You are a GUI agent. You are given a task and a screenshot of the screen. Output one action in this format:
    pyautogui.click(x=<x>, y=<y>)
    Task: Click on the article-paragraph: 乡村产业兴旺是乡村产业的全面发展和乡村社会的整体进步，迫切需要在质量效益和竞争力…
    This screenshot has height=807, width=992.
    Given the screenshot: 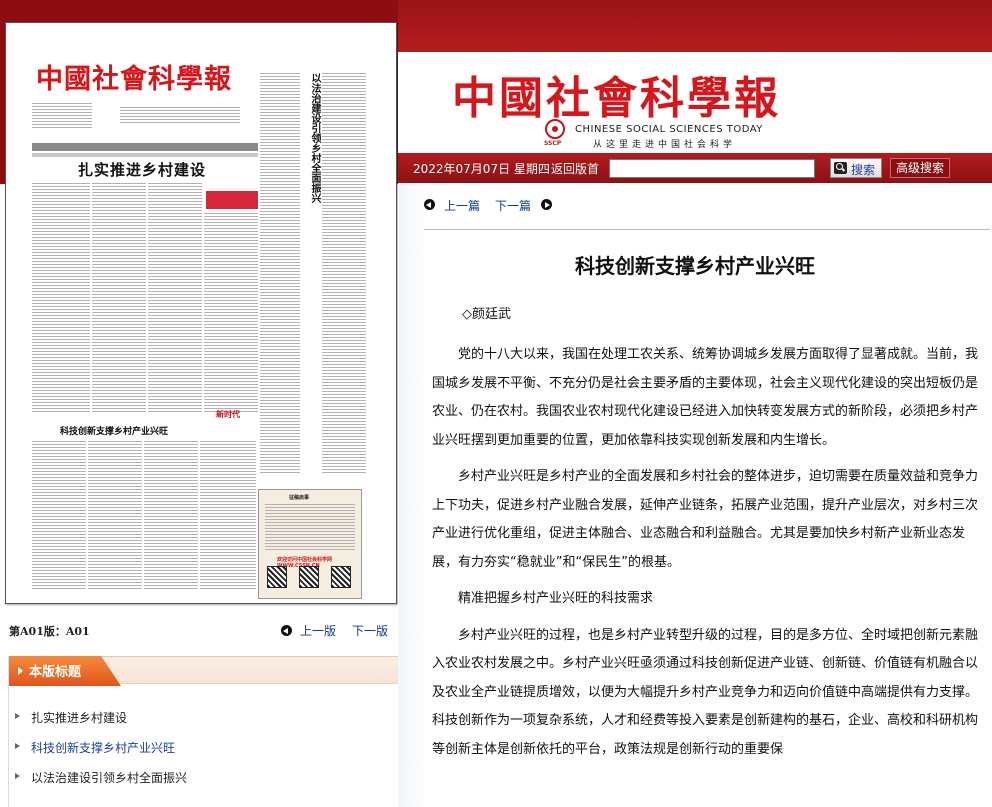 What is the action you would take?
    pyautogui.click(x=705, y=519)
    